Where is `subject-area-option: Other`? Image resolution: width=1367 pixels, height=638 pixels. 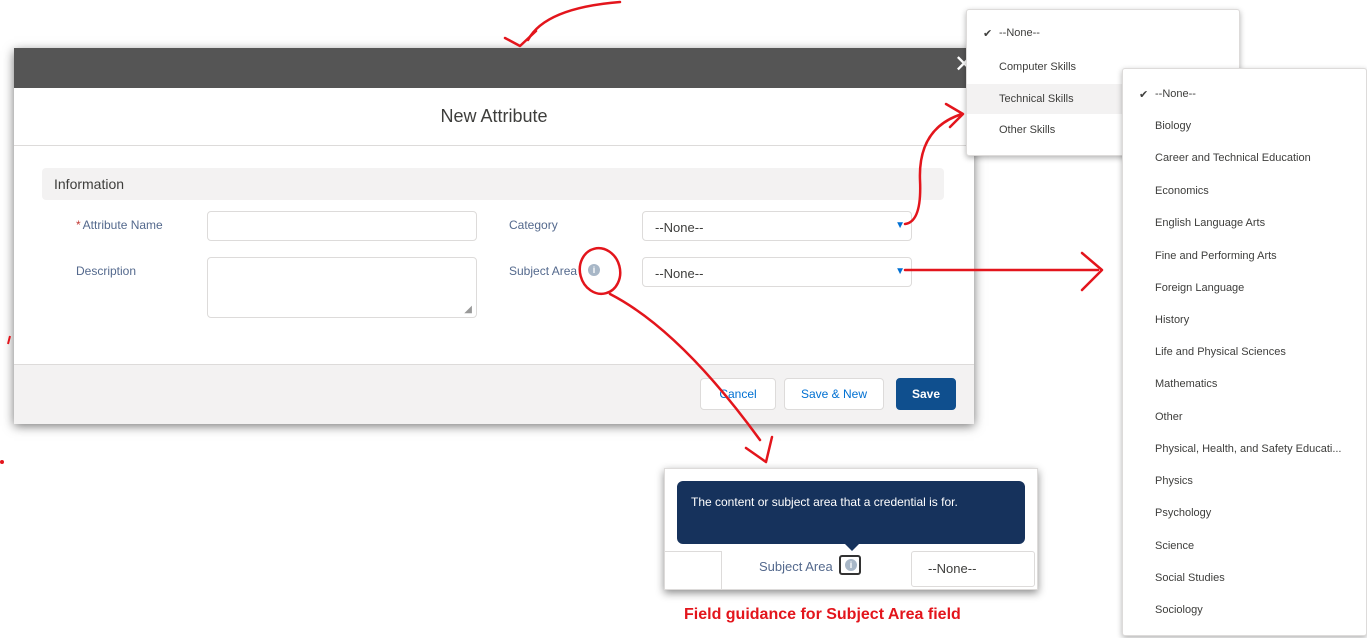
subject-area-option: Other is located at coordinates (1169, 417).